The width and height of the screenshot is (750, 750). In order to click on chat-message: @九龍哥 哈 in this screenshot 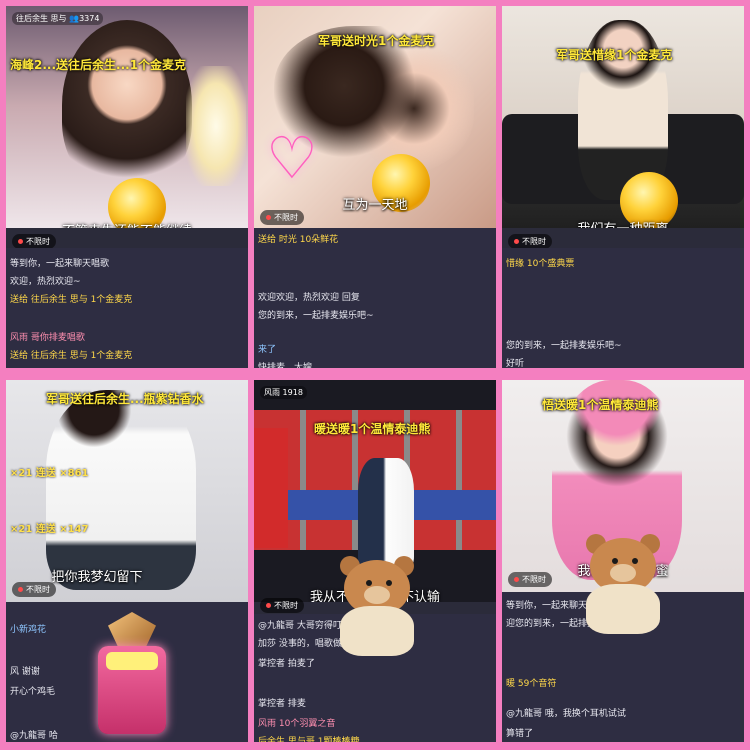, I will do `click(34, 736)`.